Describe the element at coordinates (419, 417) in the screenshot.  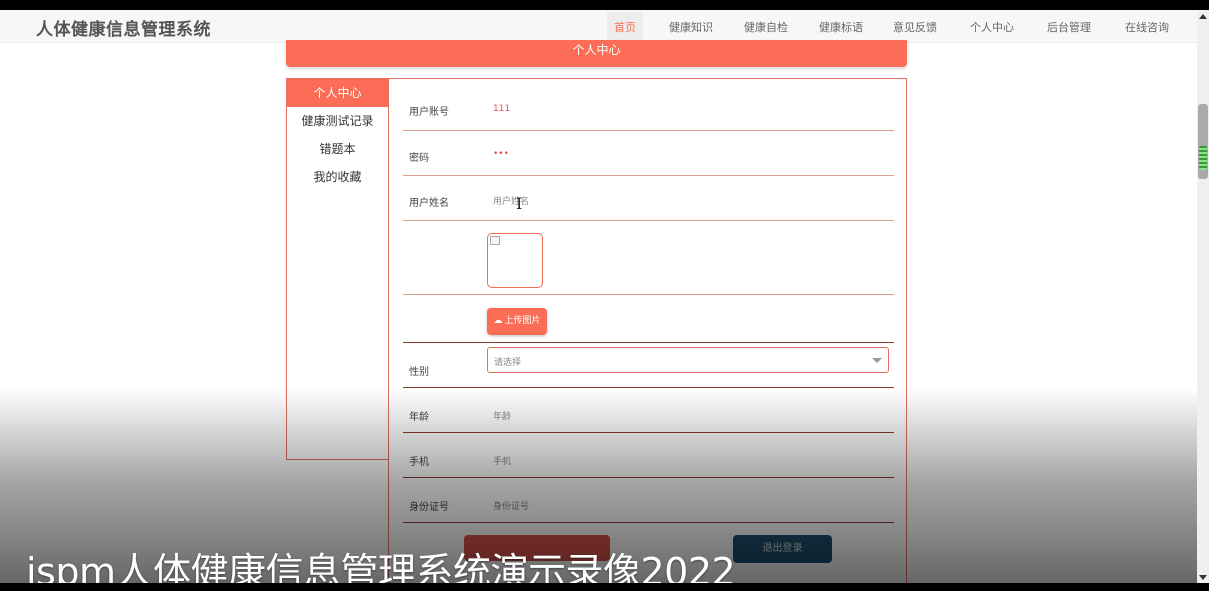
I see `age-label: 年龄` at that location.